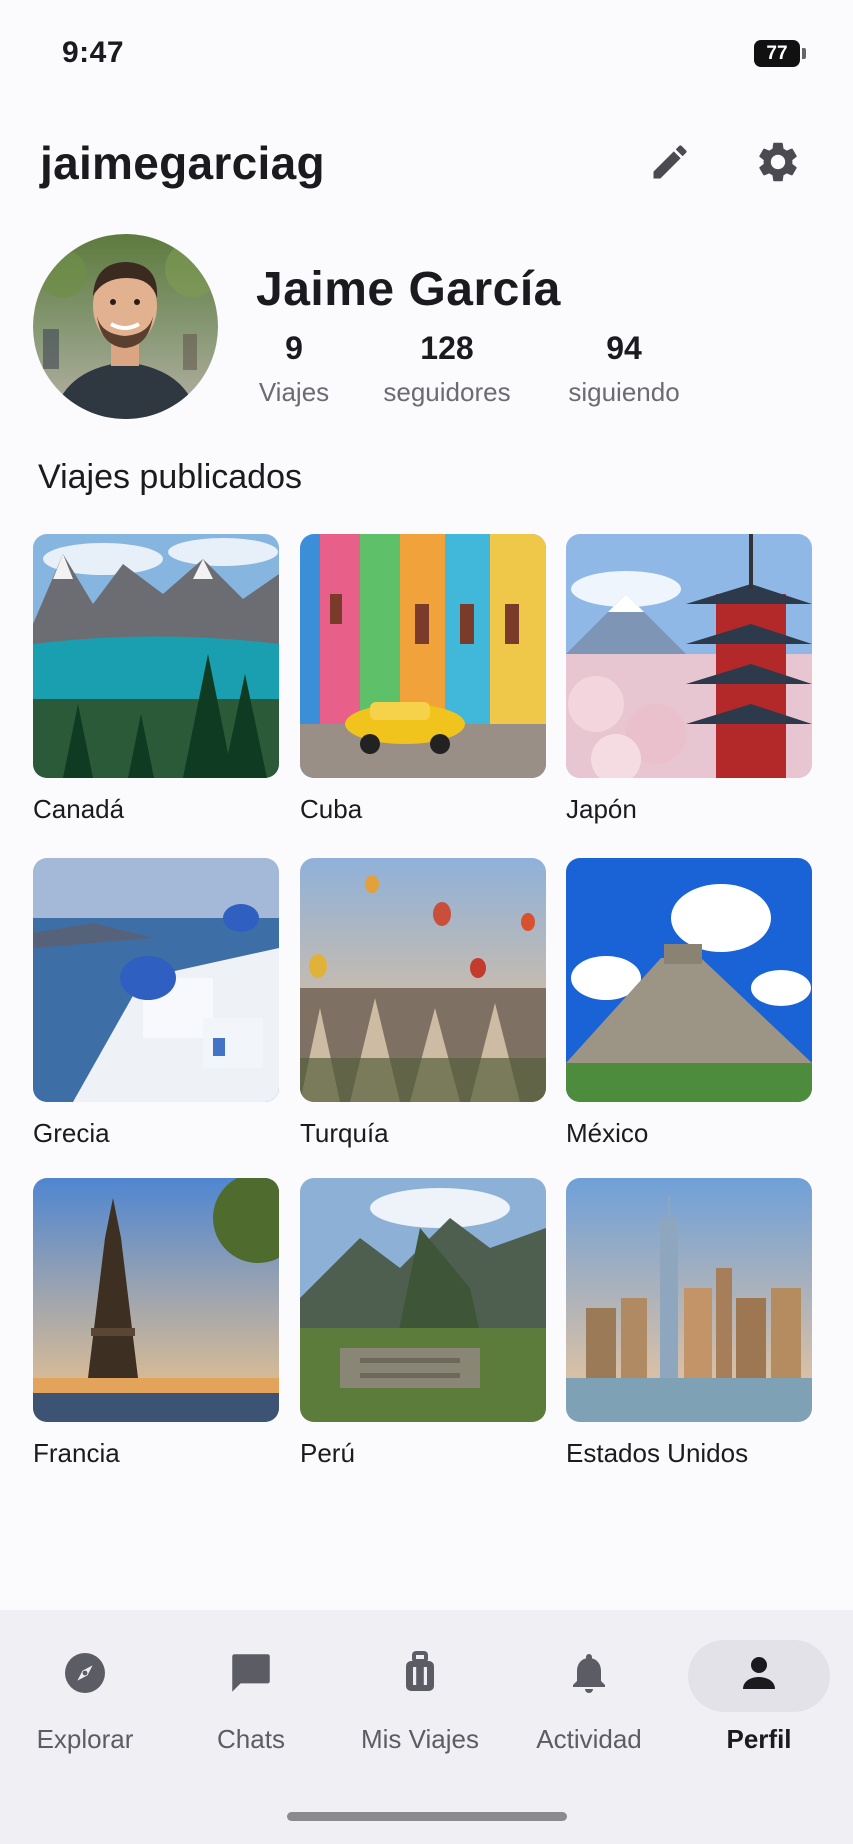  What do you see at coordinates (426, 165) in the screenshot?
I see `profile-header: jaimegarciag` at bounding box center [426, 165].